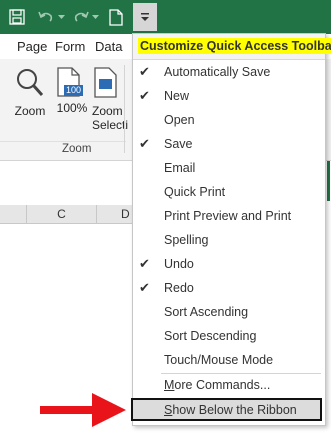 The image size is (331, 442). Describe the element at coordinates (328, 181) in the screenshot. I see `active-cell-edge` at that location.